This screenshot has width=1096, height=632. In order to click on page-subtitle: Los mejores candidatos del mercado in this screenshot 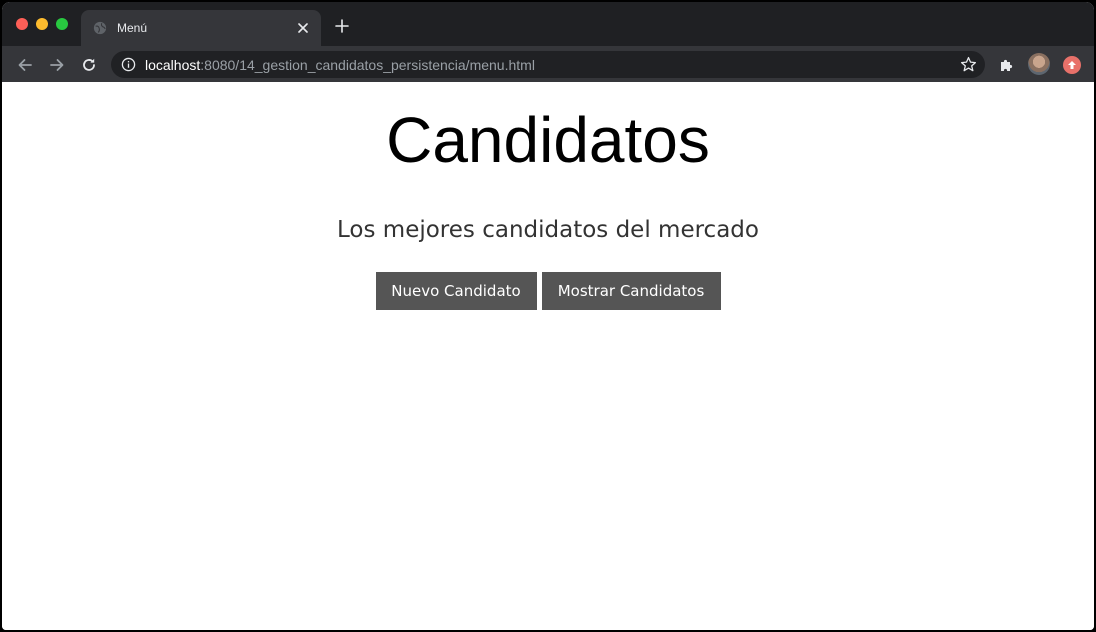, I will do `click(548, 230)`.